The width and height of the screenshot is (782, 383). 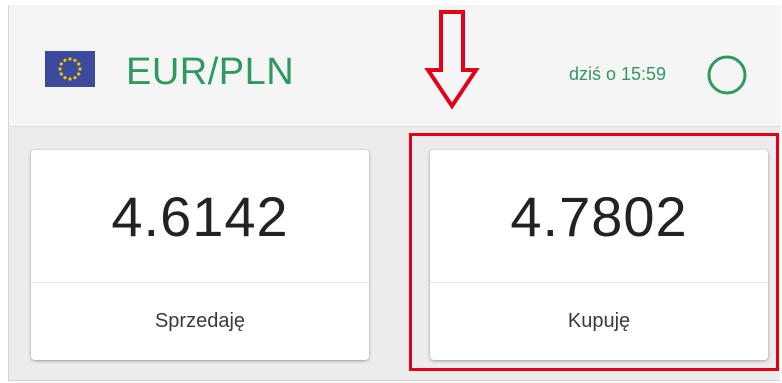 What do you see at coordinates (452, 60) in the screenshot?
I see `down-arrow-icon` at bounding box center [452, 60].